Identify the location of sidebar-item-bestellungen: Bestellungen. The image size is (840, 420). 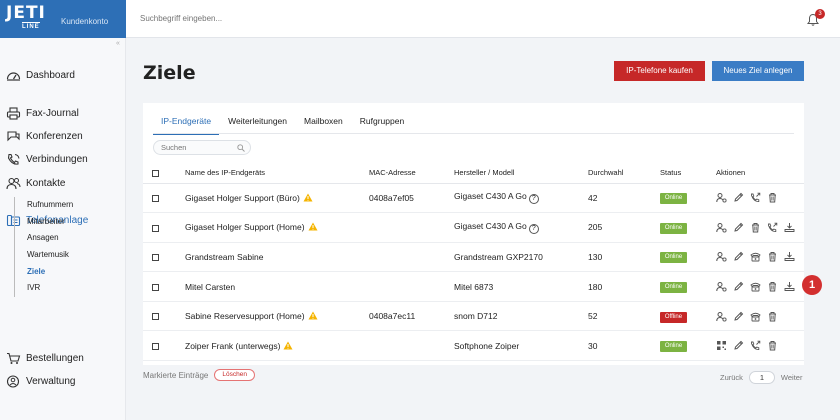
(45, 358).